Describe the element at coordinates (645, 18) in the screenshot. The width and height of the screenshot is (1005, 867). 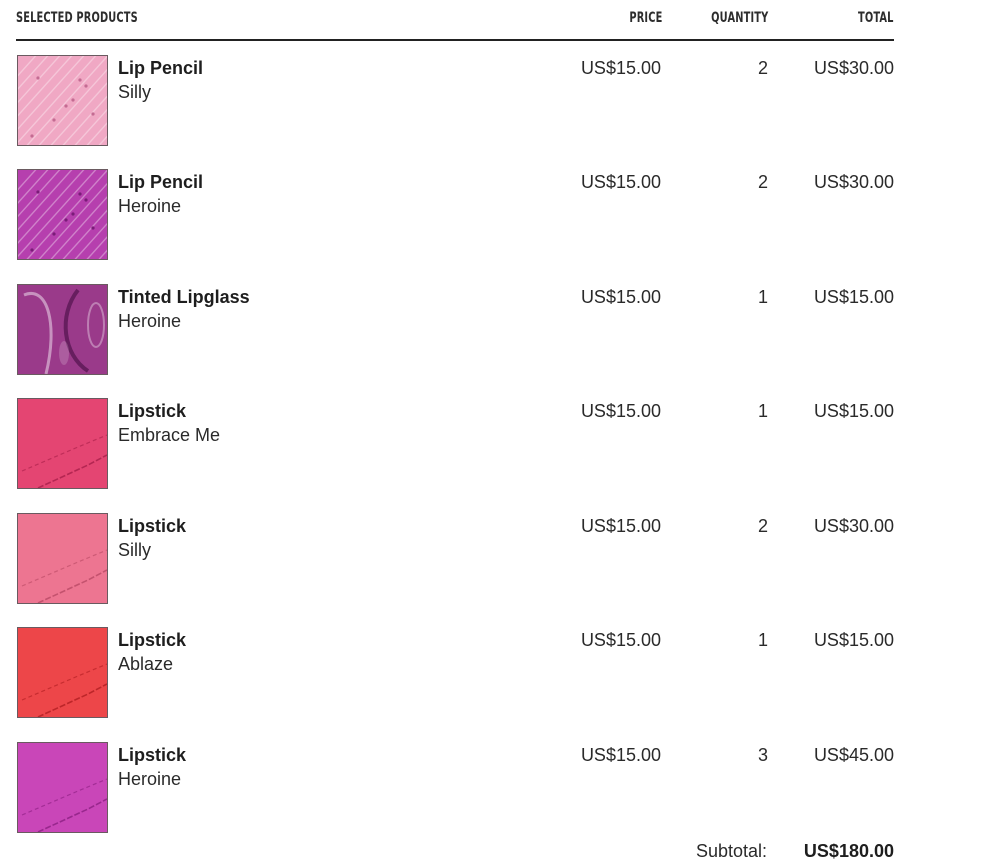
I see `header-price: PRICE` at that location.